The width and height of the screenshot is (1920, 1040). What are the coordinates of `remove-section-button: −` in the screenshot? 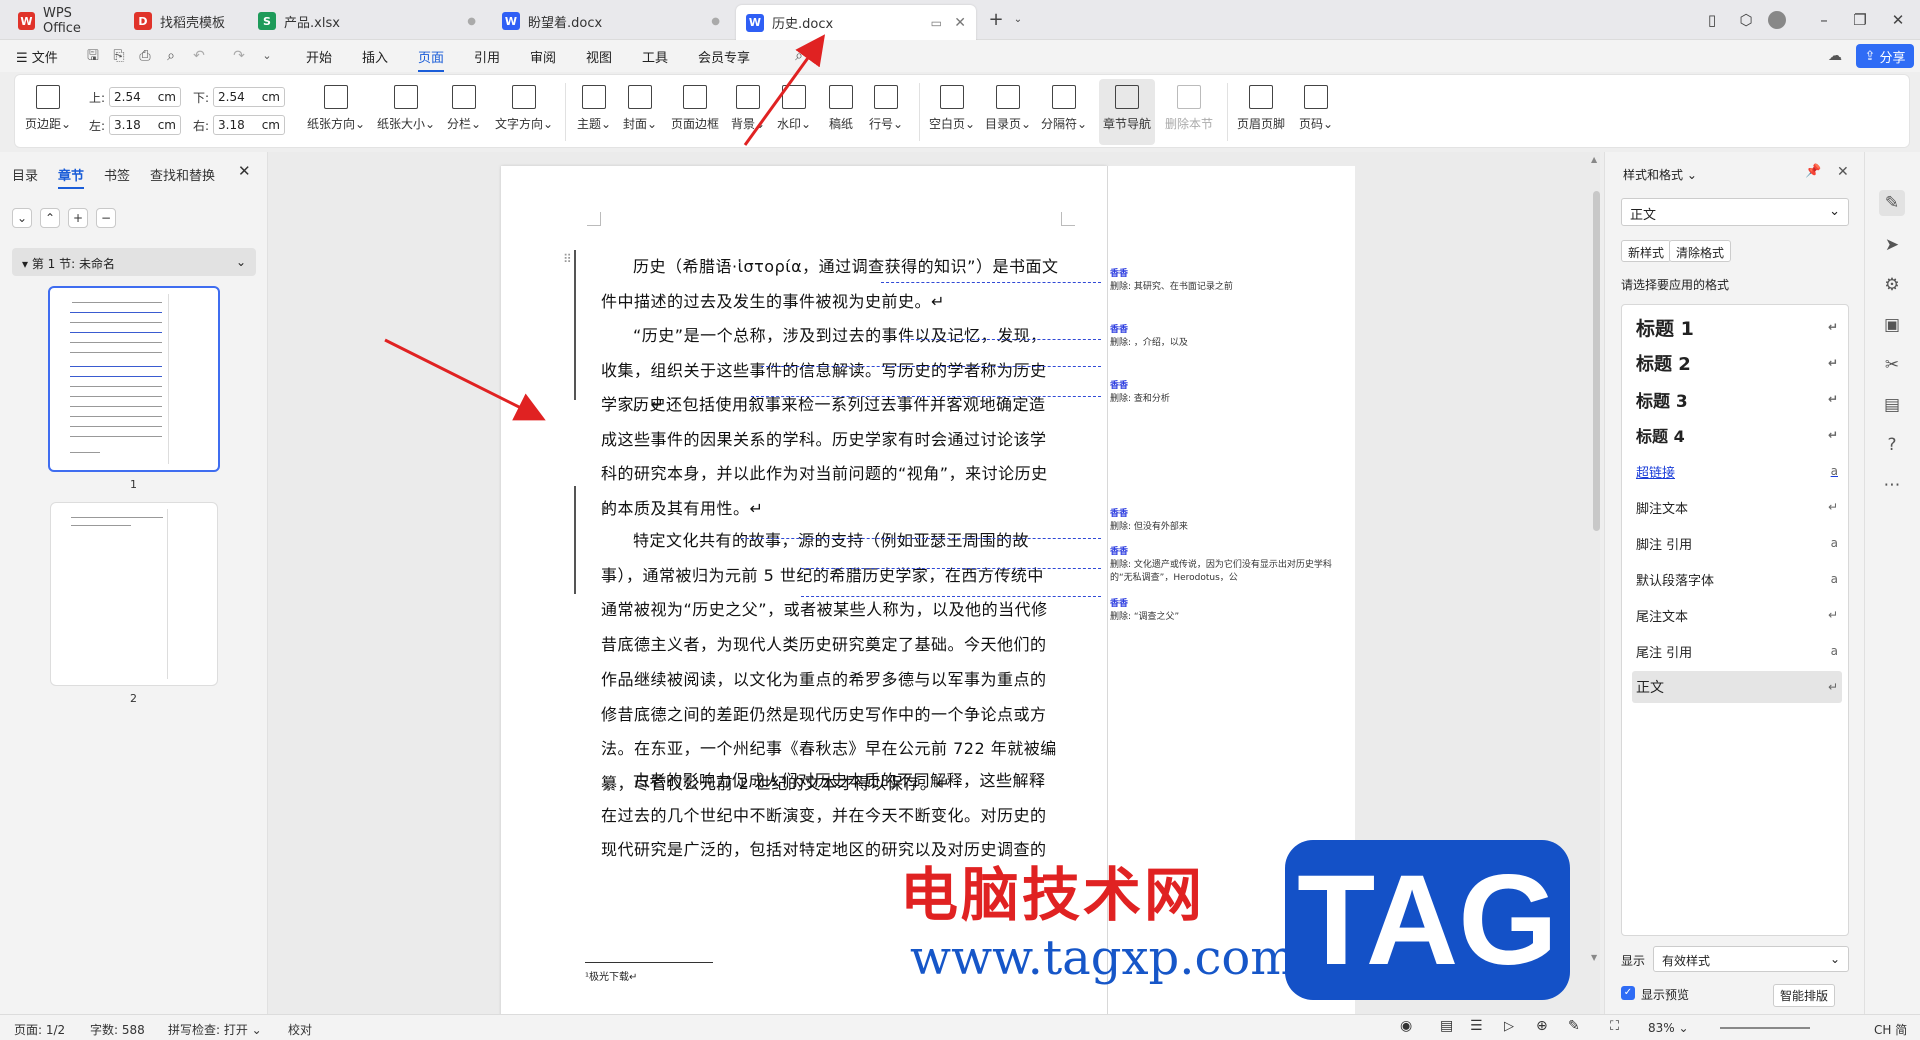 It's located at (106, 218).